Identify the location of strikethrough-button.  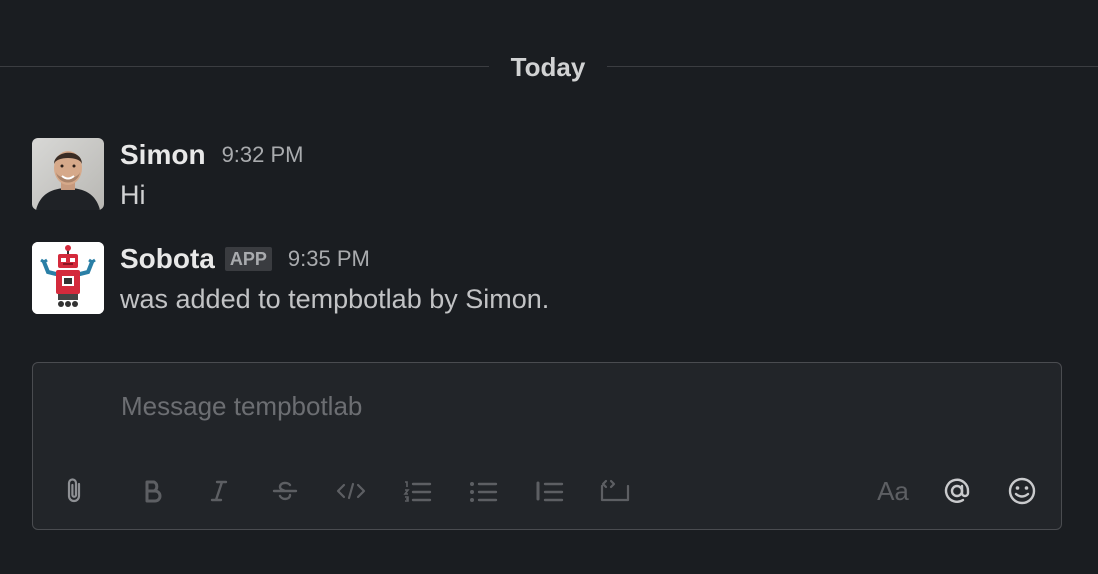
(285, 491).